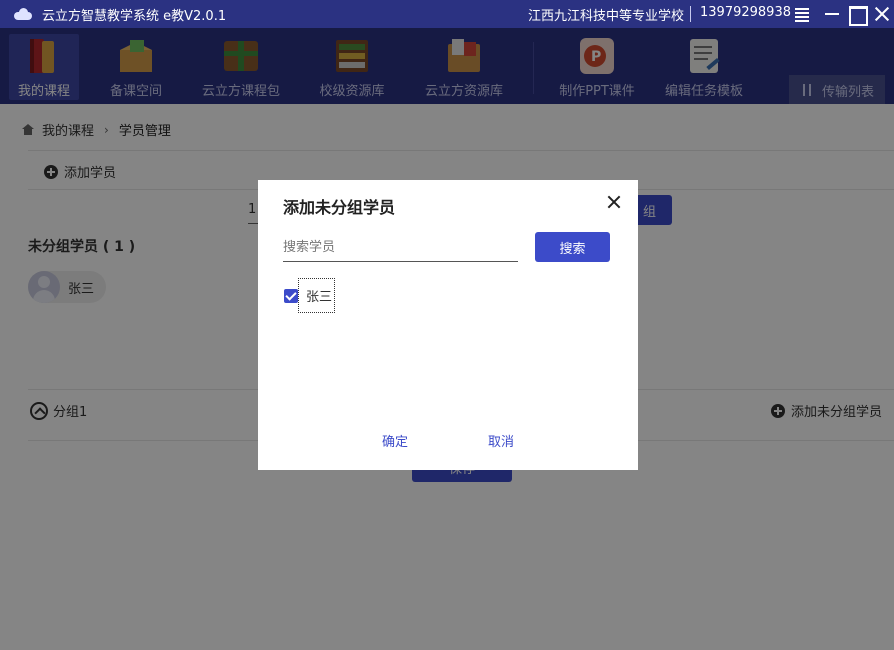 The height and width of the screenshot is (650, 894). I want to click on menu-icon, so click(802, 14).